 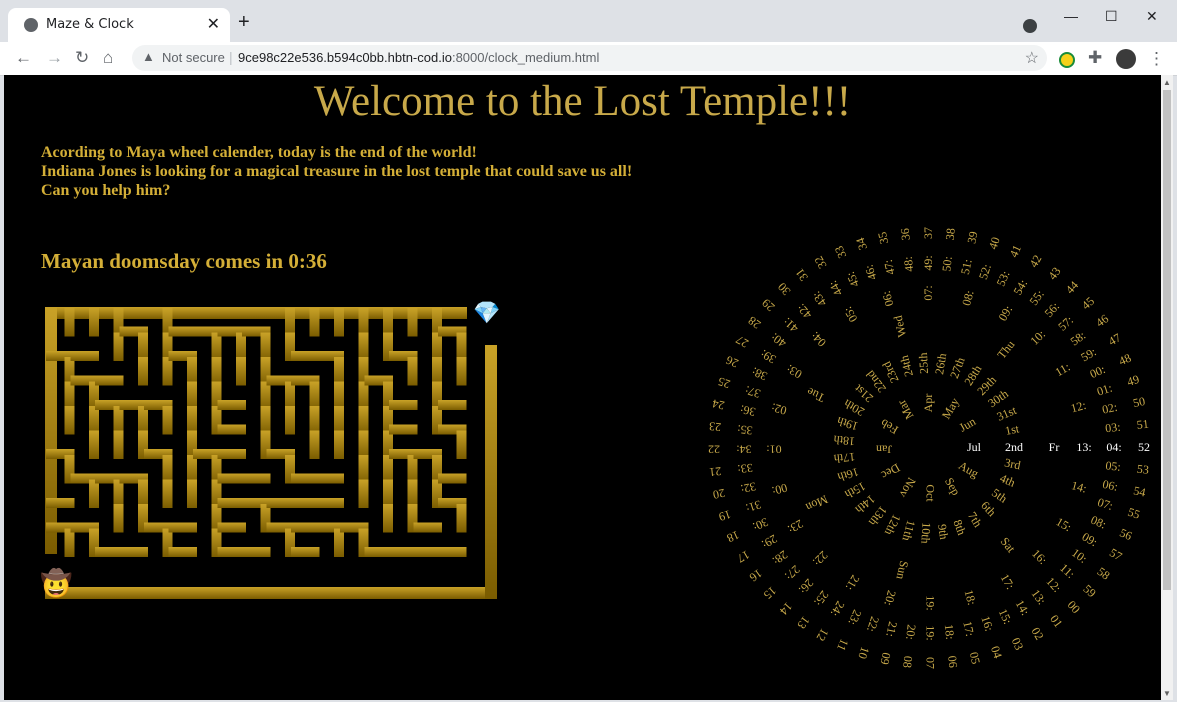 What do you see at coordinates (719, 494) in the screenshot?
I see `second-label: 20` at bounding box center [719, 494].